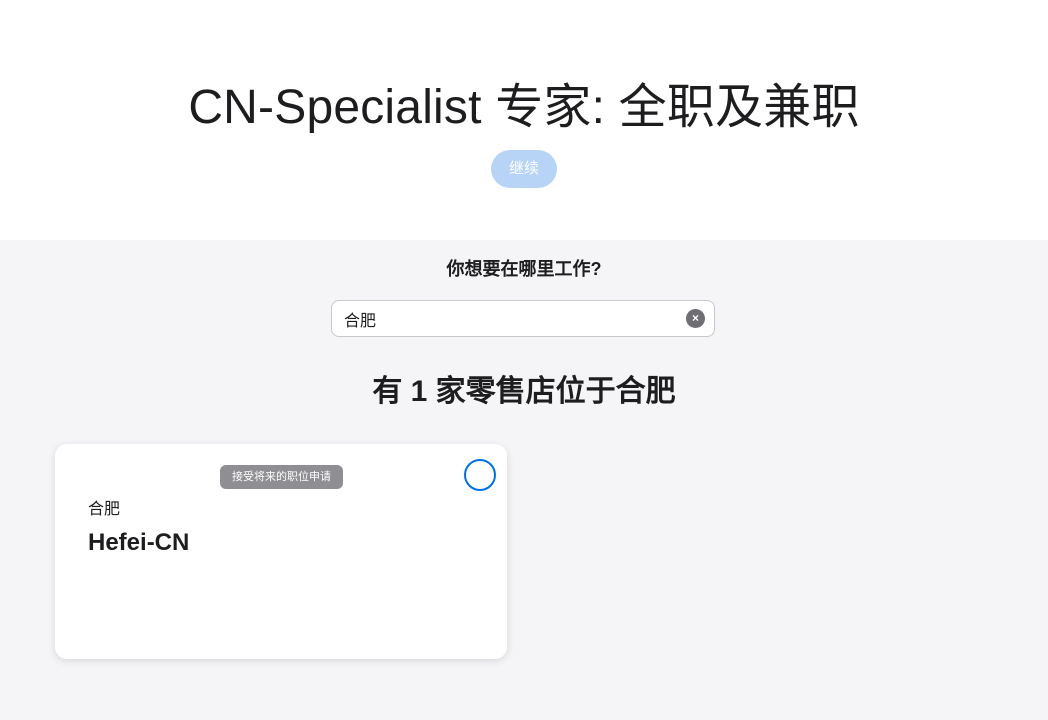 The width and height of the screenshot is (1048, 720). What do you see at coordinates (104, 509) in the screenshot?
I see `store-city: 合肥` at bounding box center [104, 509].